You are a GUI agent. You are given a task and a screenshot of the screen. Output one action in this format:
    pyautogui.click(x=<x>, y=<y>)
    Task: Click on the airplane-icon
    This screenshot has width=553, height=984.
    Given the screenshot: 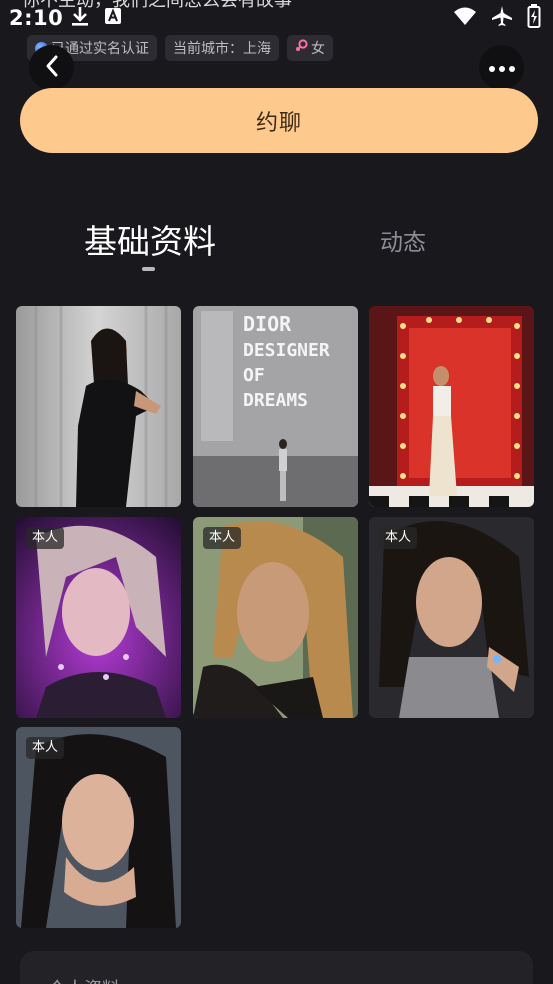 What is the action you would take?
    pyautogui.click(x=502, y=18)
    